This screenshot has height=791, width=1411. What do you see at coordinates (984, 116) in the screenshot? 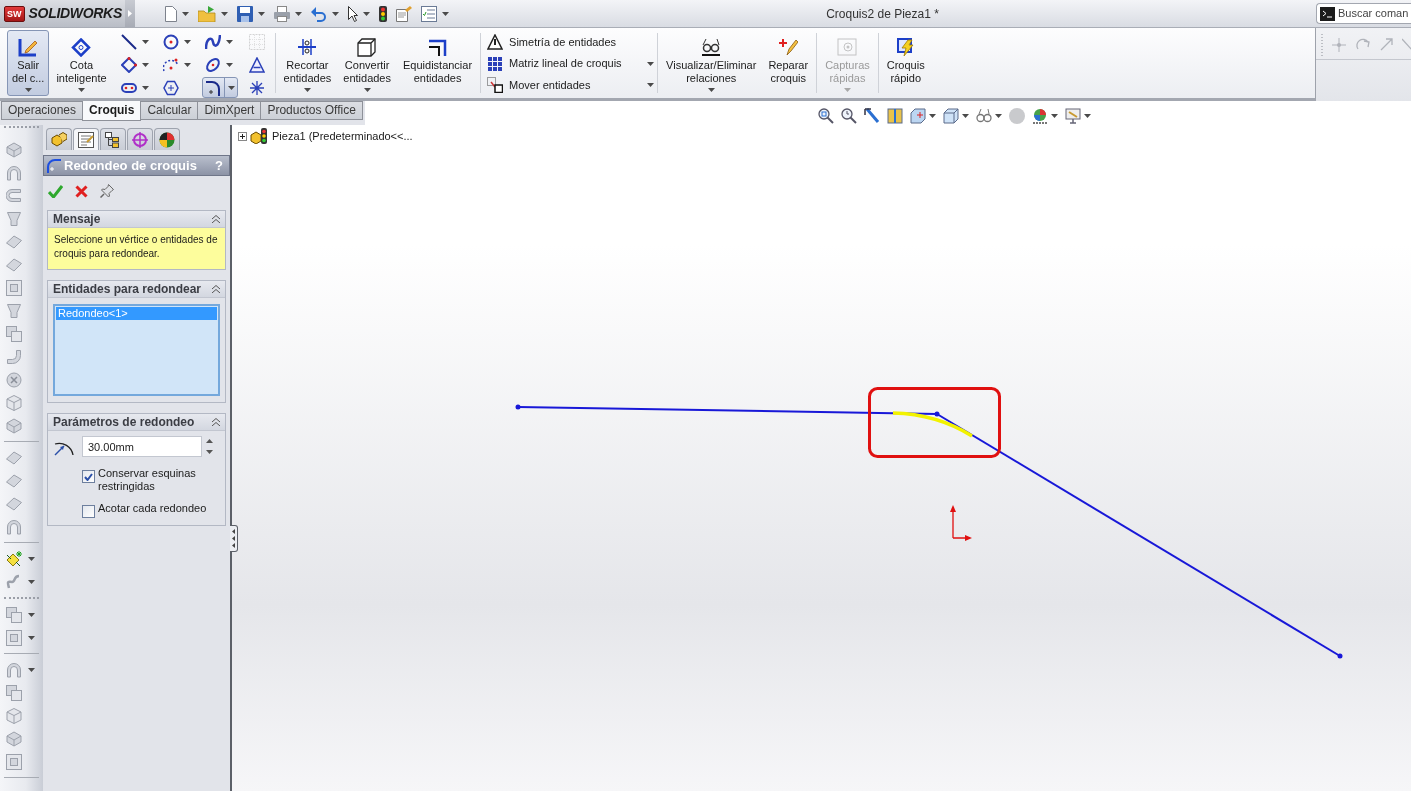
I see `glasses-icon` at bounding box center [984, 116].